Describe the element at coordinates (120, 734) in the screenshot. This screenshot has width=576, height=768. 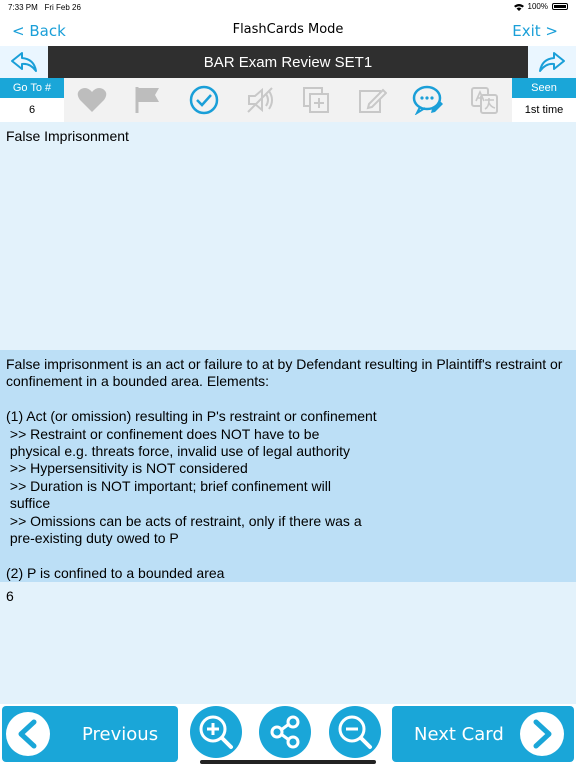
I see `previous-label: Previous` at that location.